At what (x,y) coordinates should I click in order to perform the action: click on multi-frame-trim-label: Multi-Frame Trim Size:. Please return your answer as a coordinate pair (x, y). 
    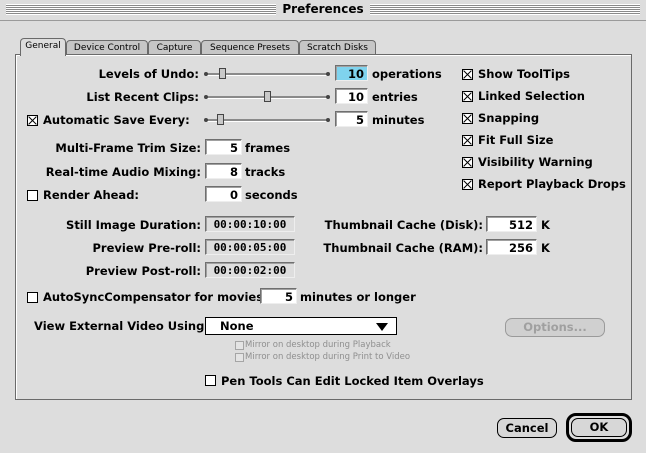
    Looking at the image, I should click on (128, 148).